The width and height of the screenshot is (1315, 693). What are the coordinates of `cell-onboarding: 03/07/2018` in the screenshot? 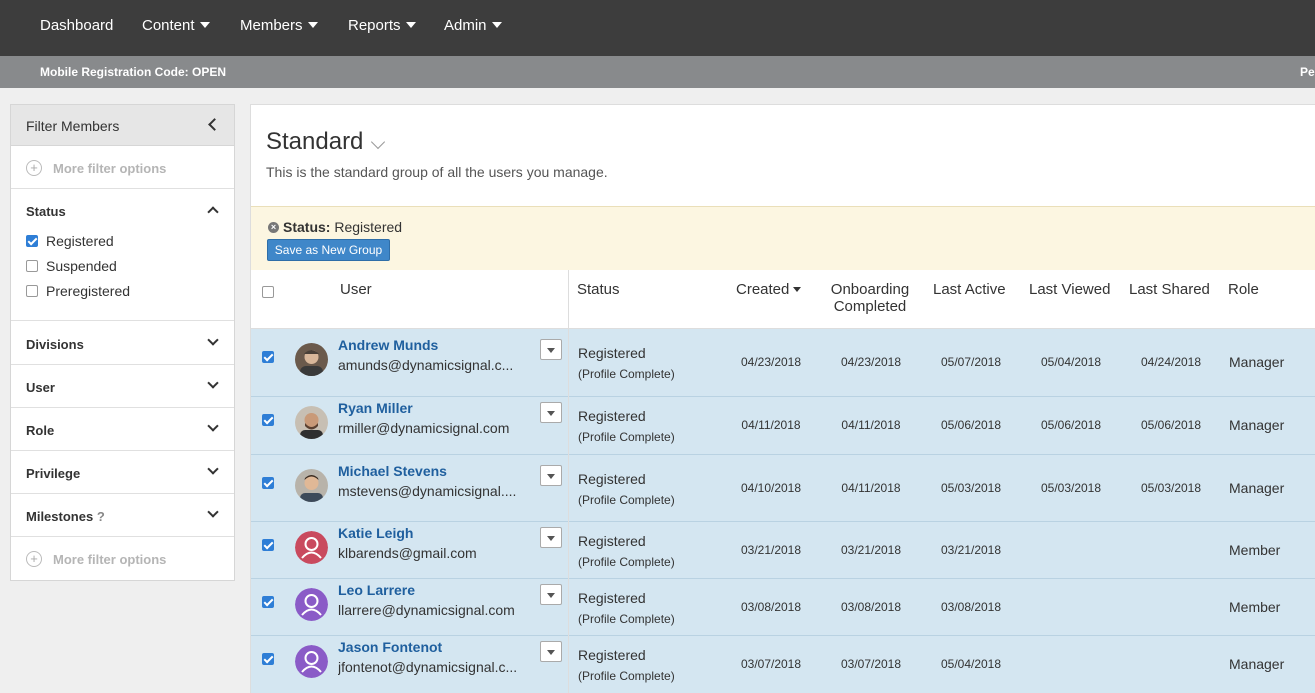 It's located at (871, 664).